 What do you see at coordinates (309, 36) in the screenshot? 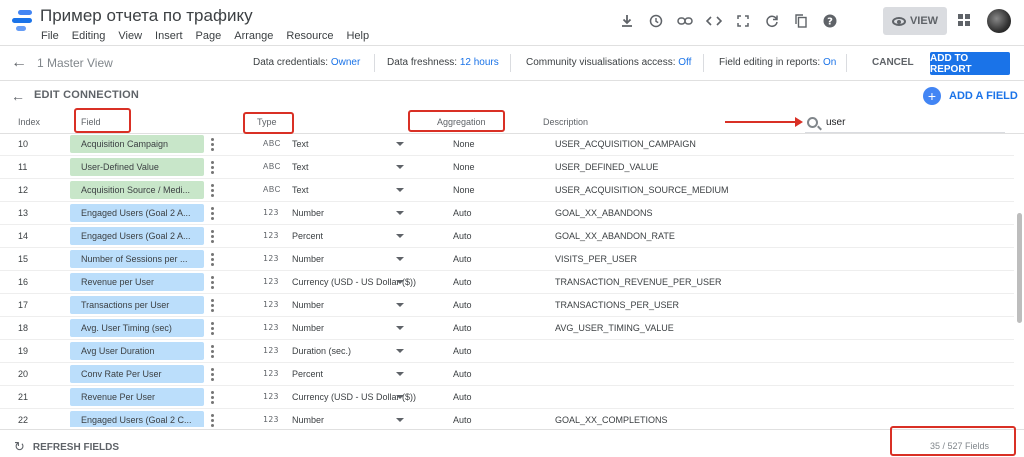
I see `menu-resource: Resource` at bounding box center [309, 36].